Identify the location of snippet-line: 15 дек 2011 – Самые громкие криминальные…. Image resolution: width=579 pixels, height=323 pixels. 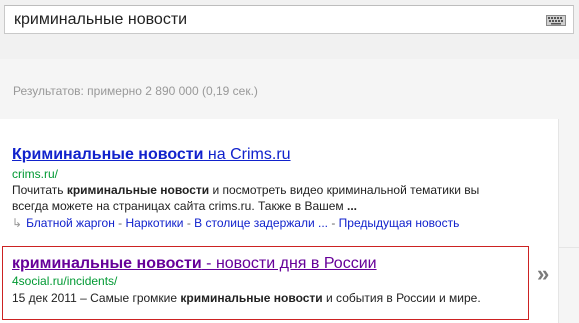
(246, 298).